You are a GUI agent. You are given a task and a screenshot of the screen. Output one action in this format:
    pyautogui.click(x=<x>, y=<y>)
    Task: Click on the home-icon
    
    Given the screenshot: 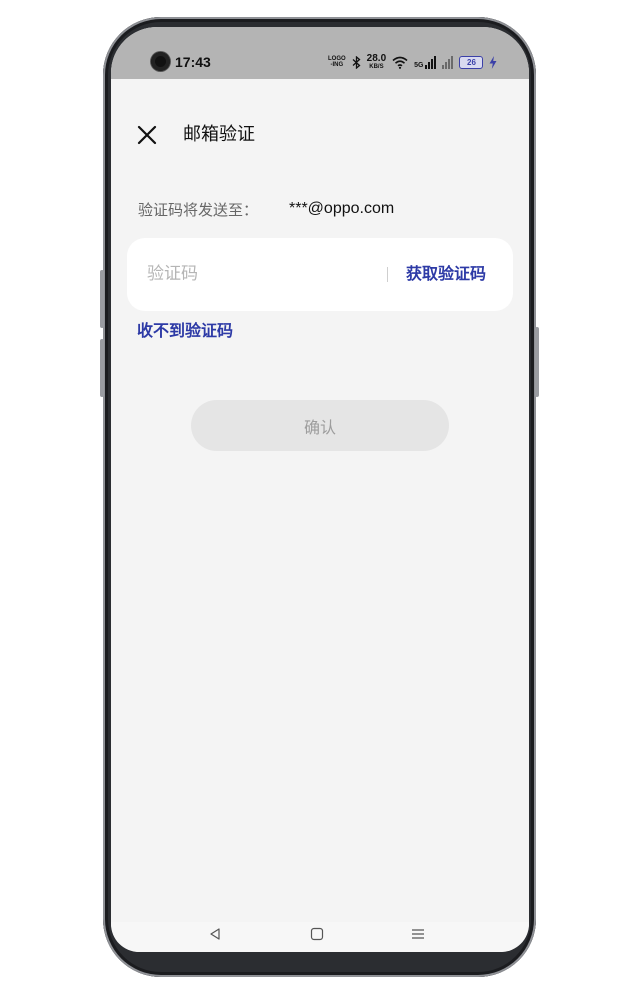 What is the action you would take?
    pyautogui.click(x=317, y=934)
    